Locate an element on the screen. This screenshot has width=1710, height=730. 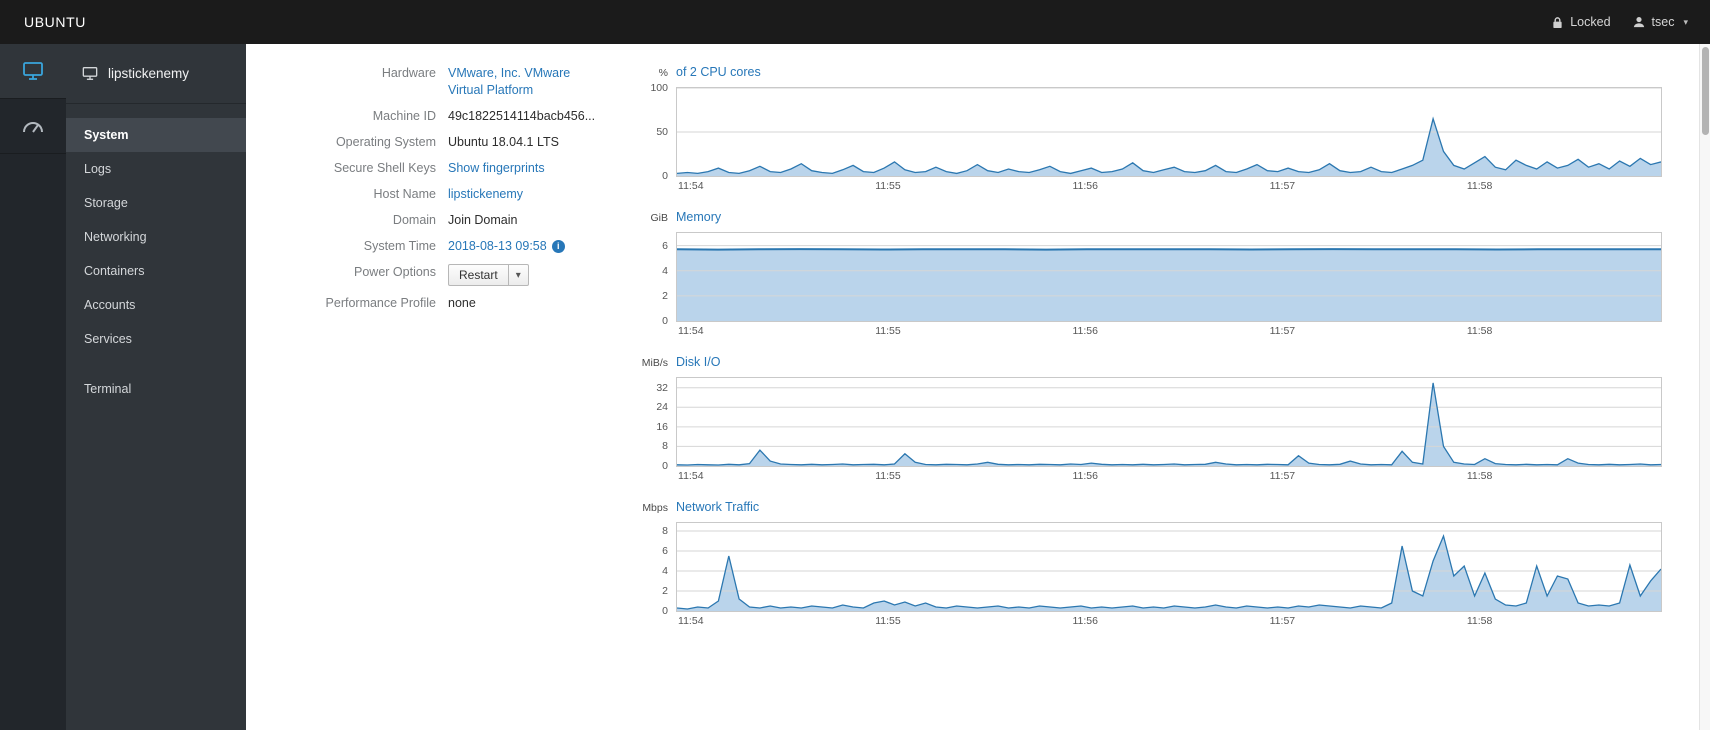
info-row-system-time: System Time 2018-08-13 09:58 i is located at coordinates (469, 246).